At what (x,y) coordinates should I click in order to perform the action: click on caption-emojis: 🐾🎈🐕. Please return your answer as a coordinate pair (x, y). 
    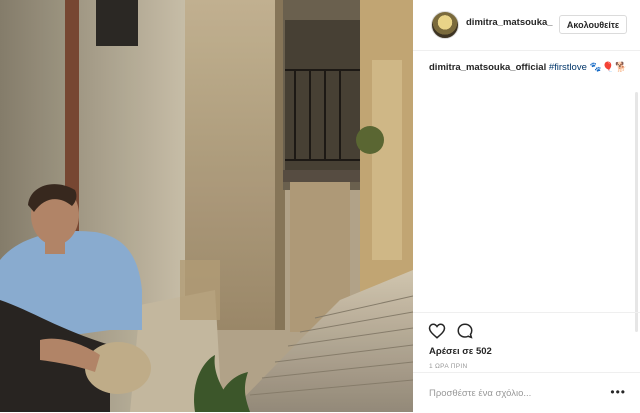
    Looking at the image, I should click on (609, 67).